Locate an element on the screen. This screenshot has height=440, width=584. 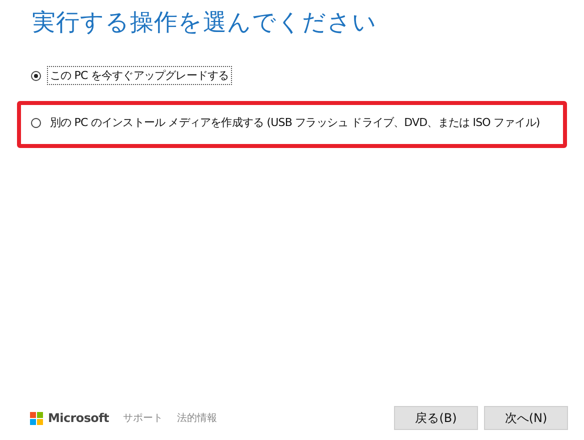
footer-link: サポート is located at coordinates (142, 418).